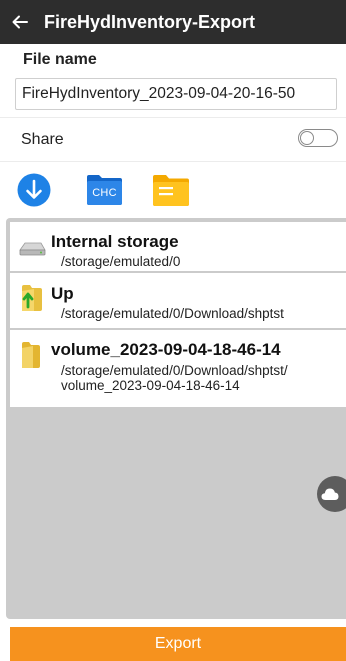 This screenshot has height=661, width=346. I want to click on page-title: FireHydInventory-Export, so click(150, 21).